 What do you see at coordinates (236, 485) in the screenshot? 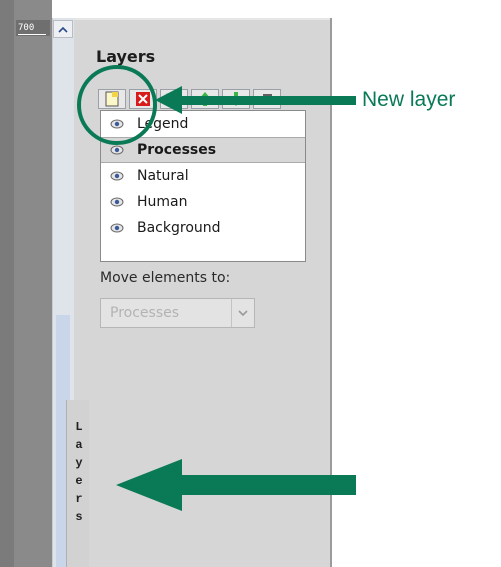
I see `layers-tab-arrow` at bounding box center [236, 485].